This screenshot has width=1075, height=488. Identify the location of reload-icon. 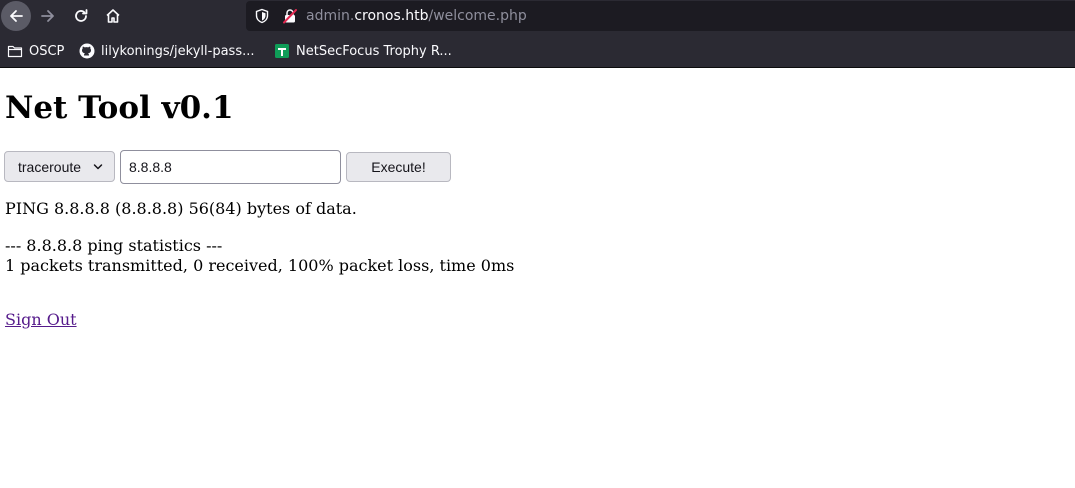
(81, 15).